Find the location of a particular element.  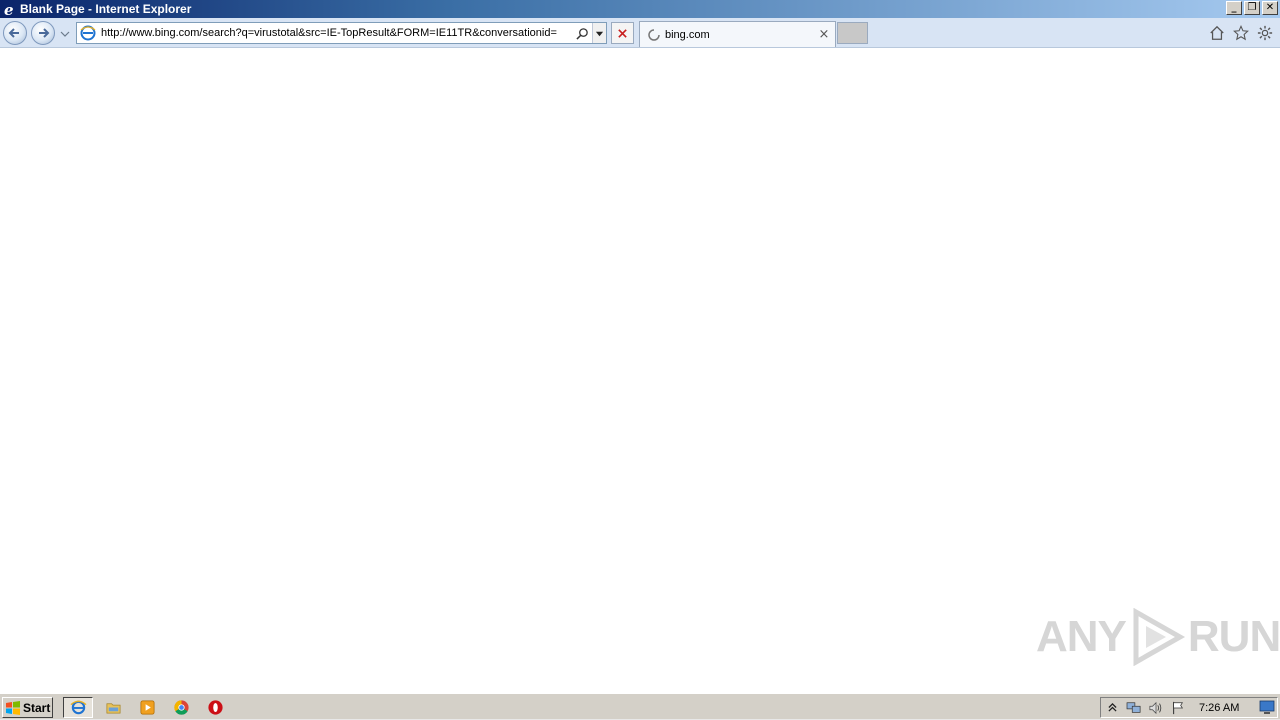

favorites-star-icon is located at coordinates (1241, 33).